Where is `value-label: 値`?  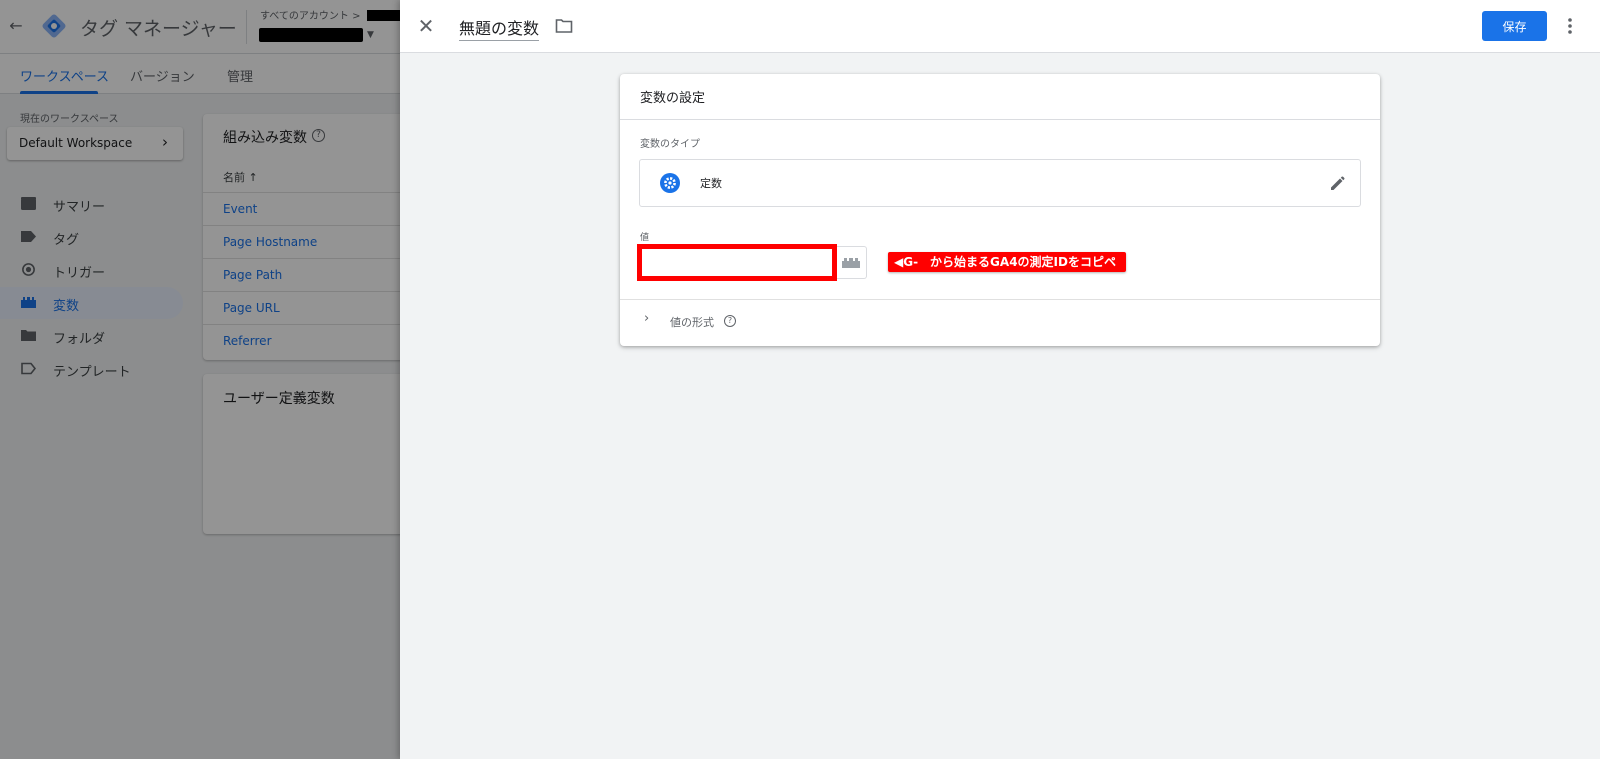
value-label: 値 is located at coordinates (645, 238).